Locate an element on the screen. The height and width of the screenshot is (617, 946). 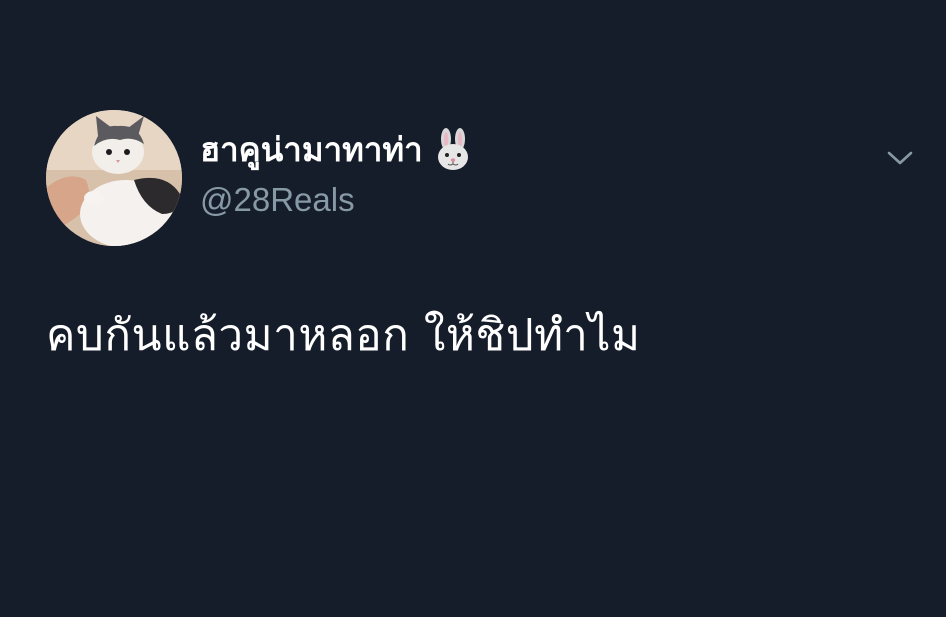
author-handle: @28Reals is located at coordinates (277, 200).